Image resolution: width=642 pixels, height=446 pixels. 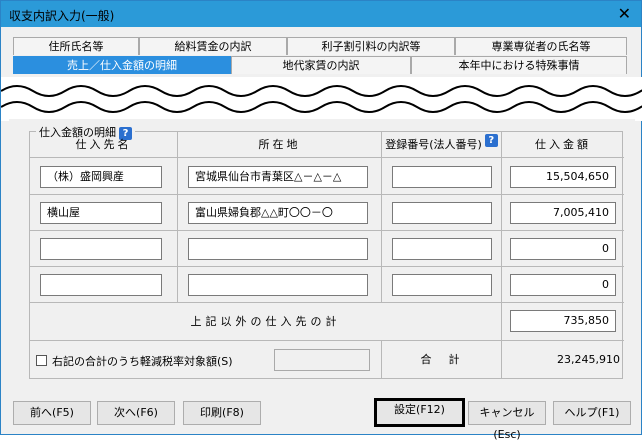 What do you see at coordinates (519, 65) in the screenshot?
I see `tab-special-circumstances: 本年中における特殊事情` at bounding box center [519, 65].